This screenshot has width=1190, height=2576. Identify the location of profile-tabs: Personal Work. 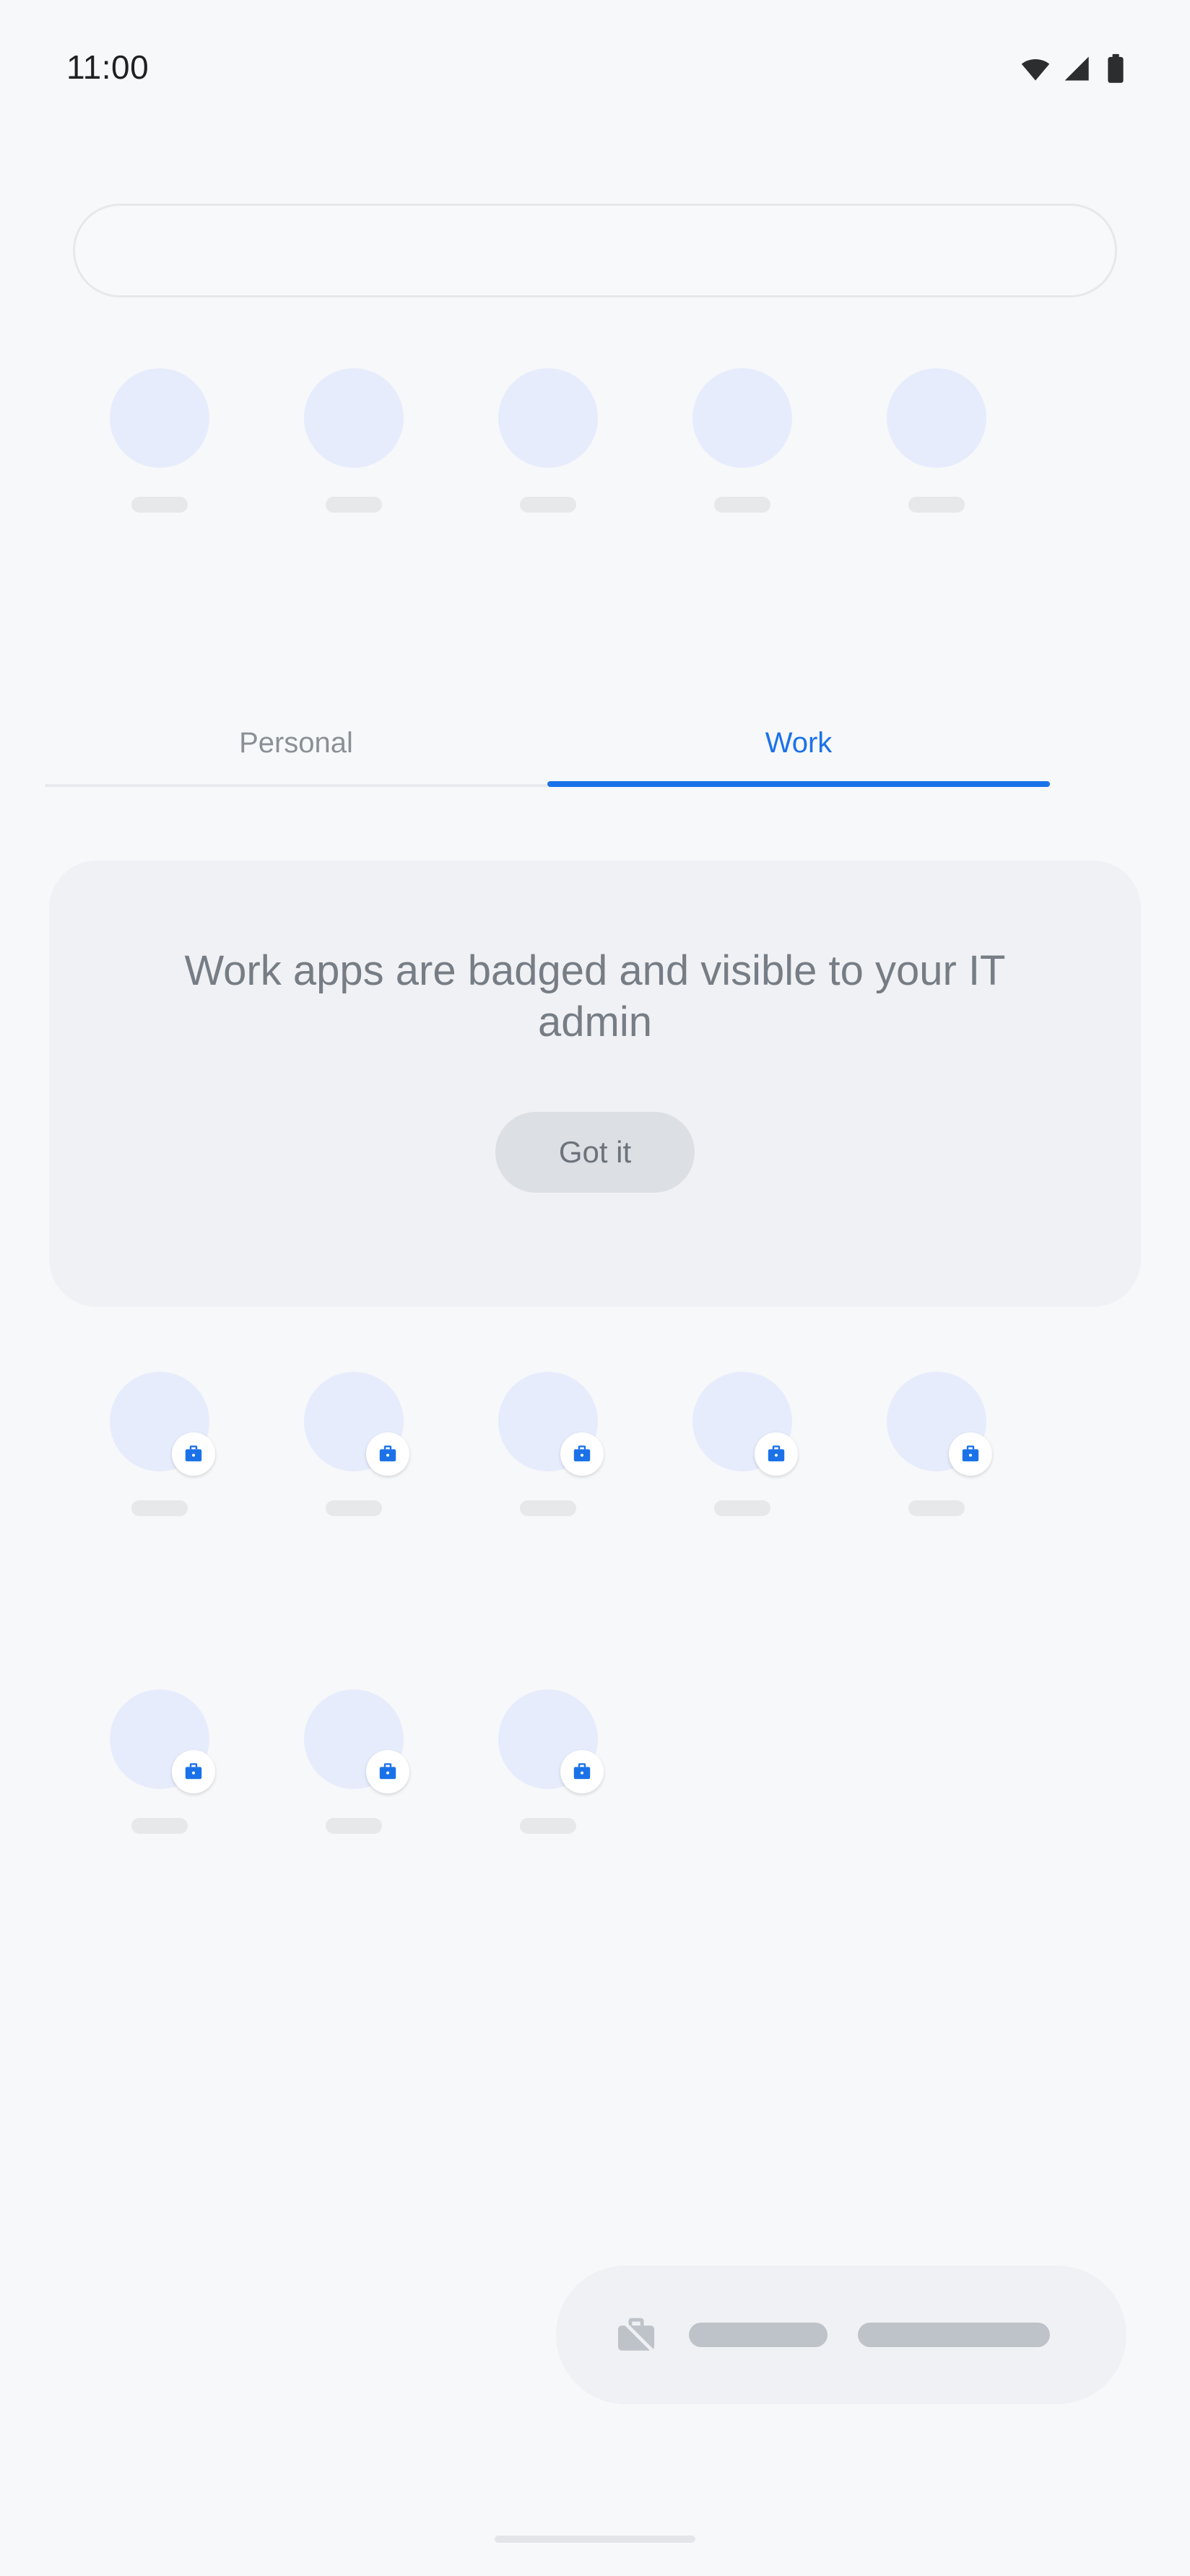
(595, 743).